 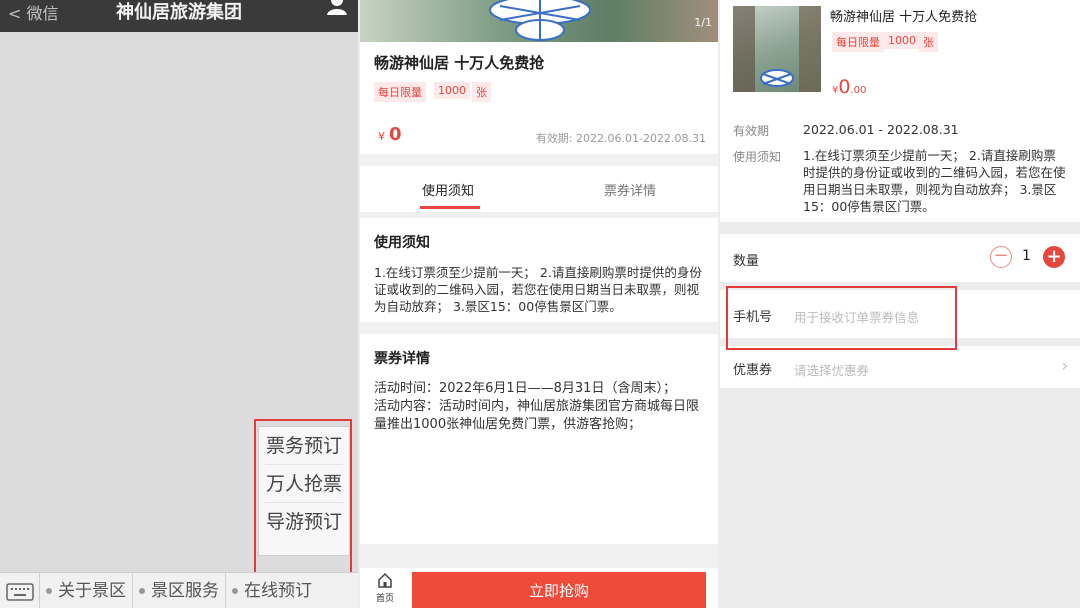 What do you see at coordinates (630, 189) in the screenshot?
I see `tab-ticket-detail: 票券详情` at bounding box center [630, 189].